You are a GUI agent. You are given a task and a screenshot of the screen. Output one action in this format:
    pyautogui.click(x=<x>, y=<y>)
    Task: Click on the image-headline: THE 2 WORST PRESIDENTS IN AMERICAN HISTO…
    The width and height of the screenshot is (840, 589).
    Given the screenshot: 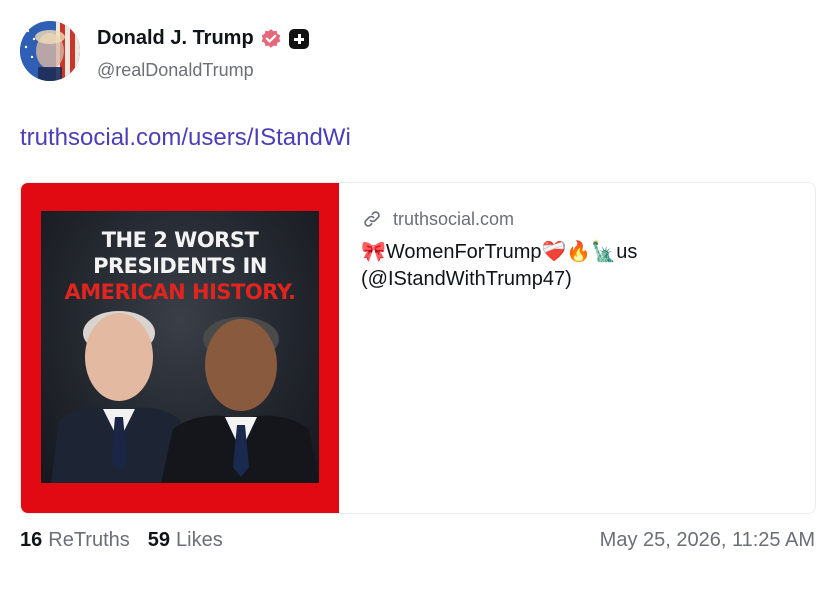 What is the action you would take?
    pyautogui.click(x=180, y=266)
    